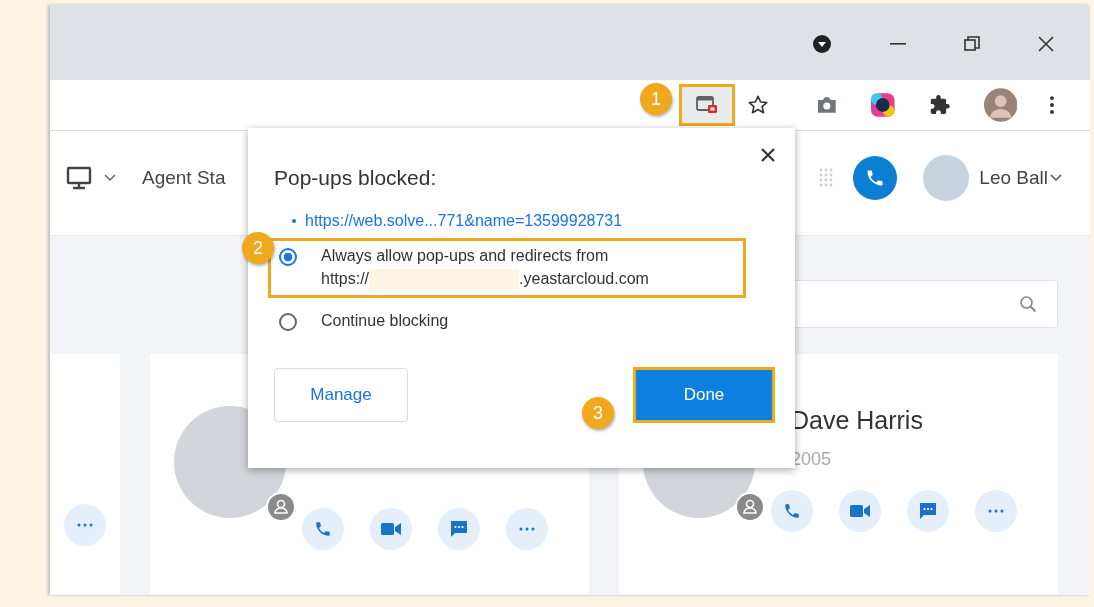 Image resolution: width=1094 pixels, height=607 pixels. Describe the element at coordinates (972, 43) in the screenshot. I see `restore-icon` at that location.